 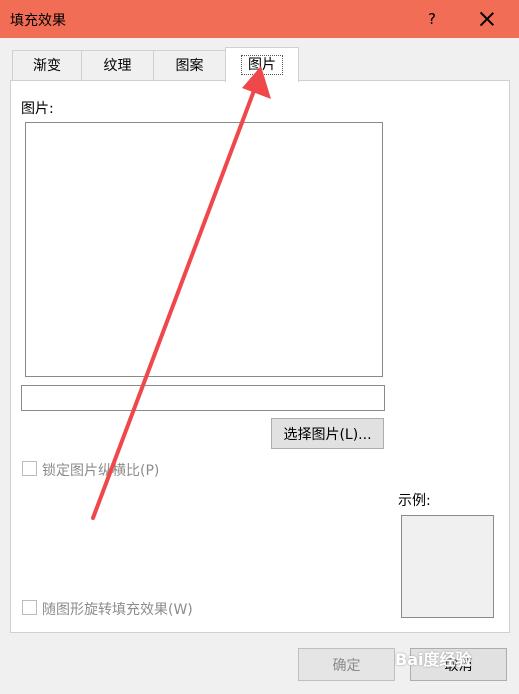 I want to click on window-title: 填充效果, so click(x=38, y=21).